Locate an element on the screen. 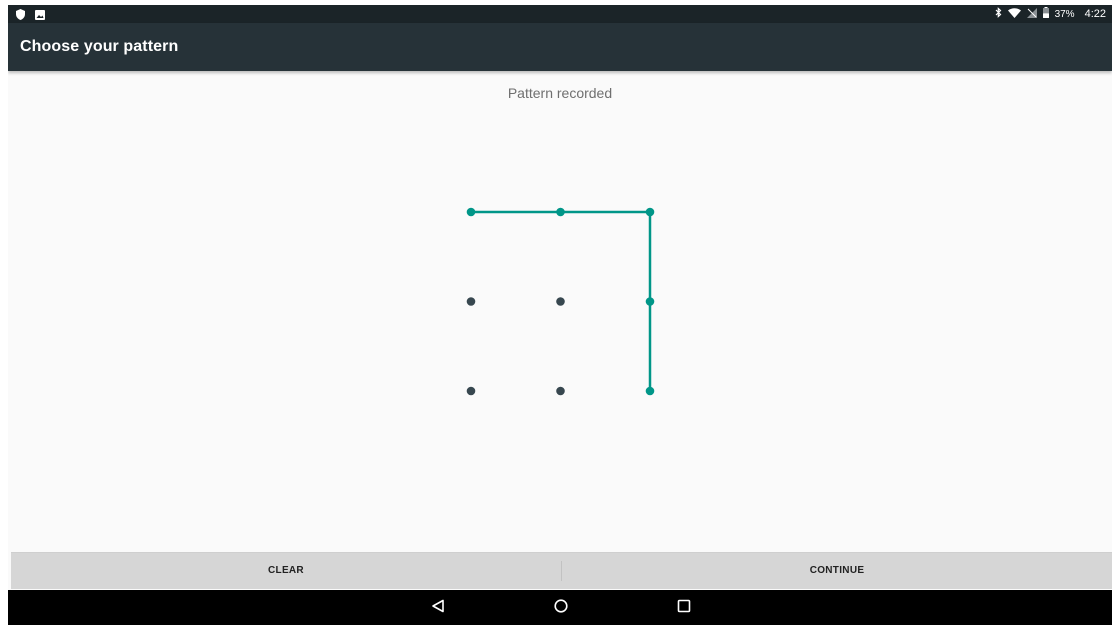 This screenshot has width=1117, height=625. back-icon is located at coordinates (438, 607).